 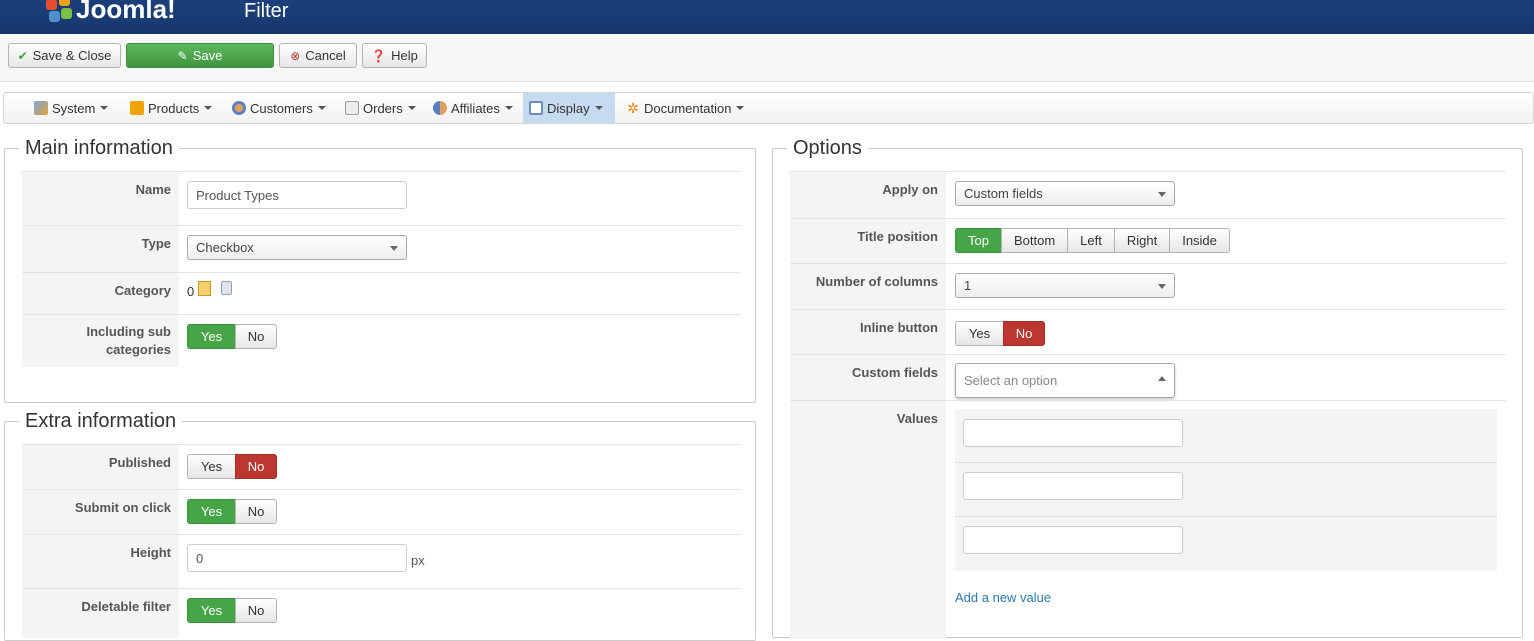 What do you see at coordinates (239, 108) in the screenshot?
I see `customers-icon` at bounding box center [239, 108].